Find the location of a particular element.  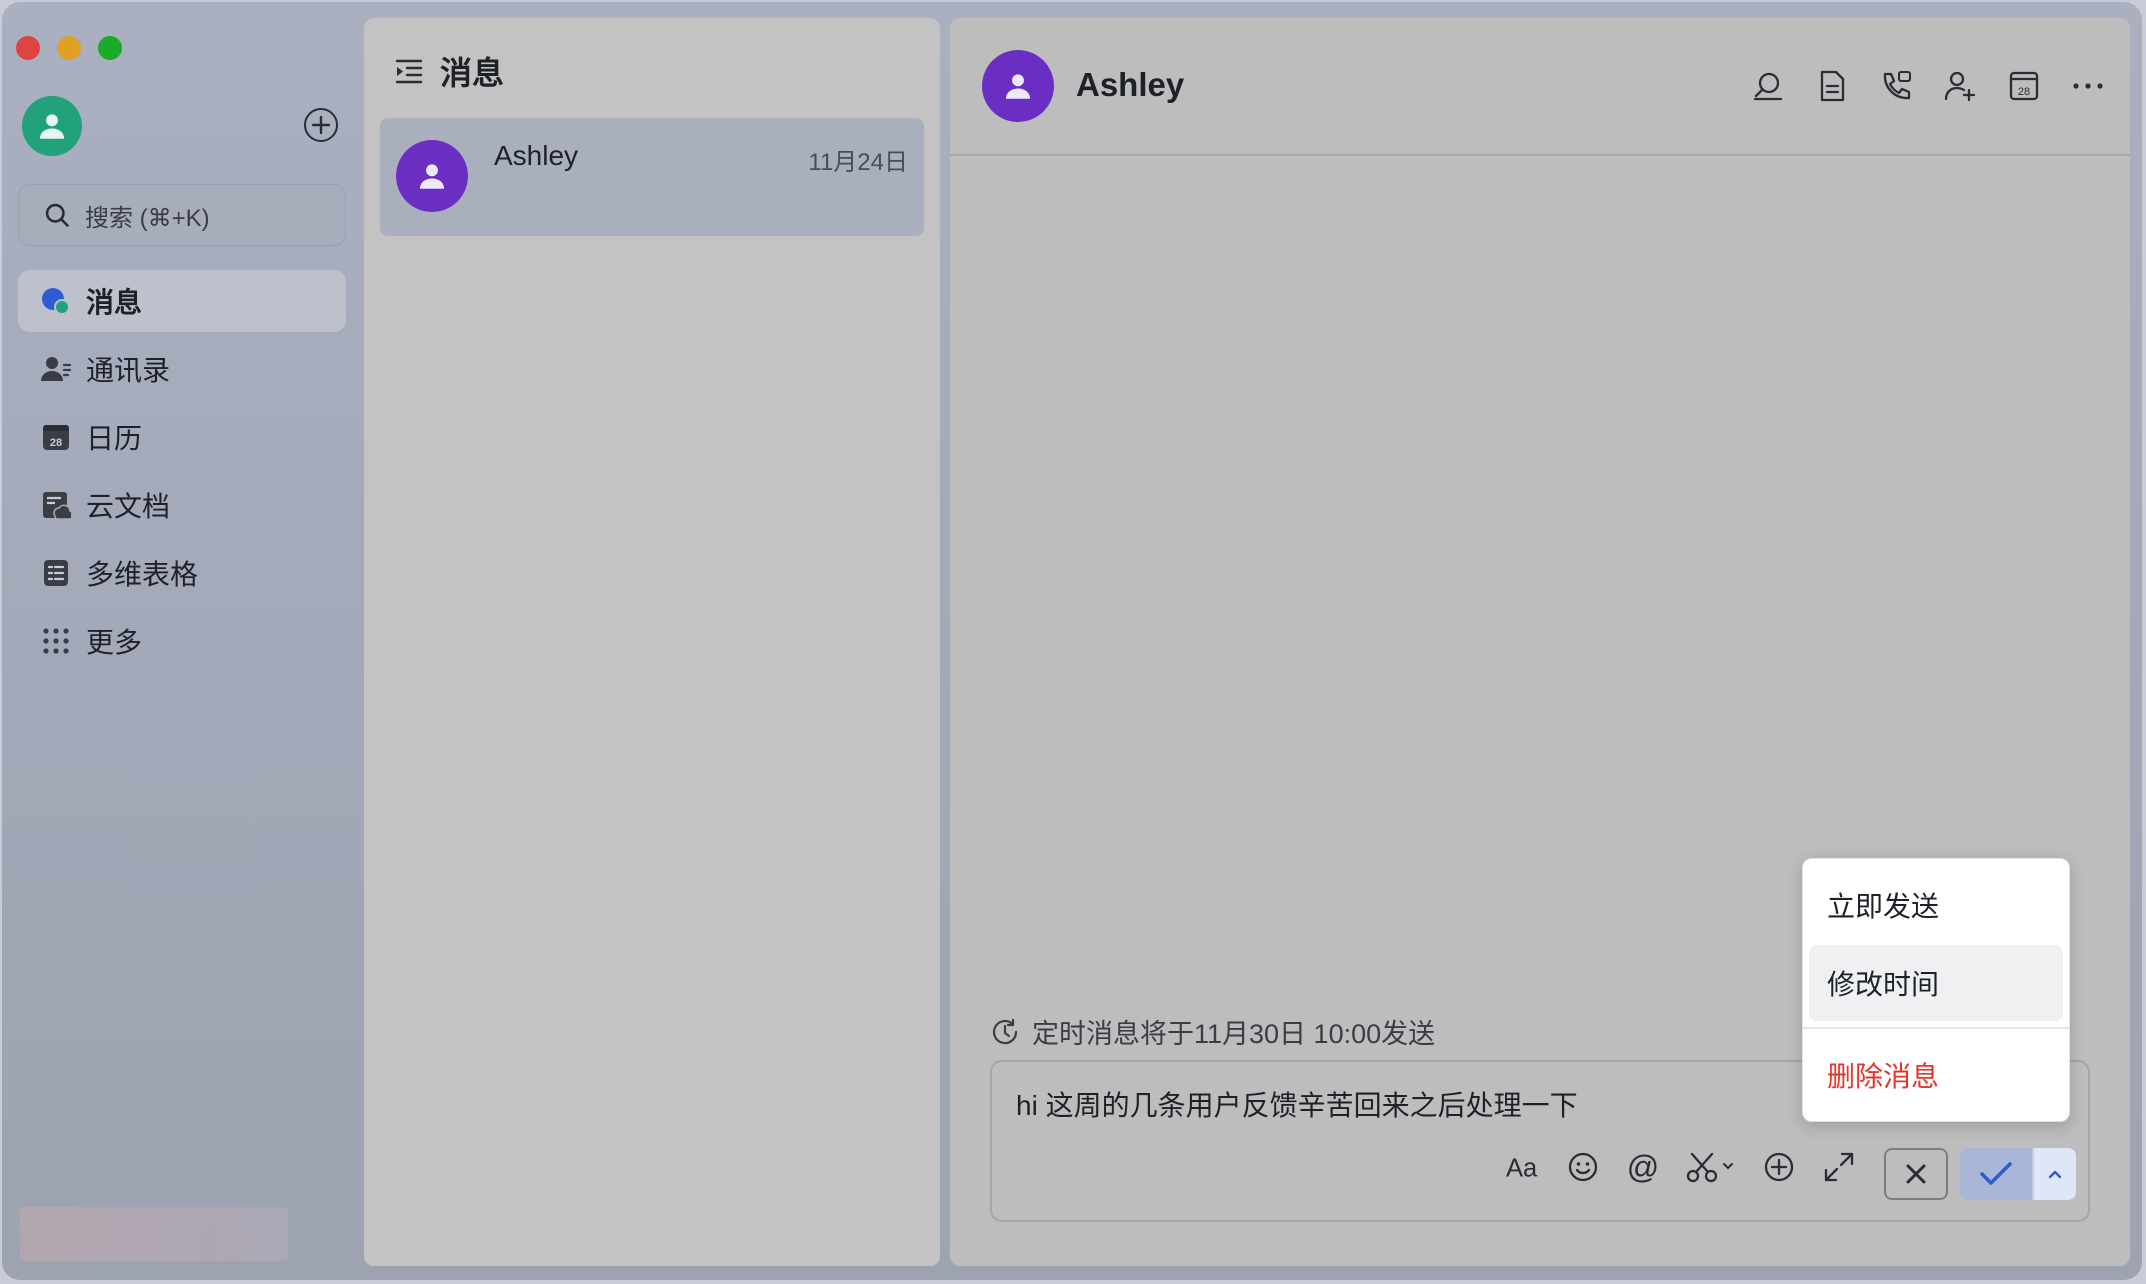

menu-separator is located at coordinates (1936, 1028).